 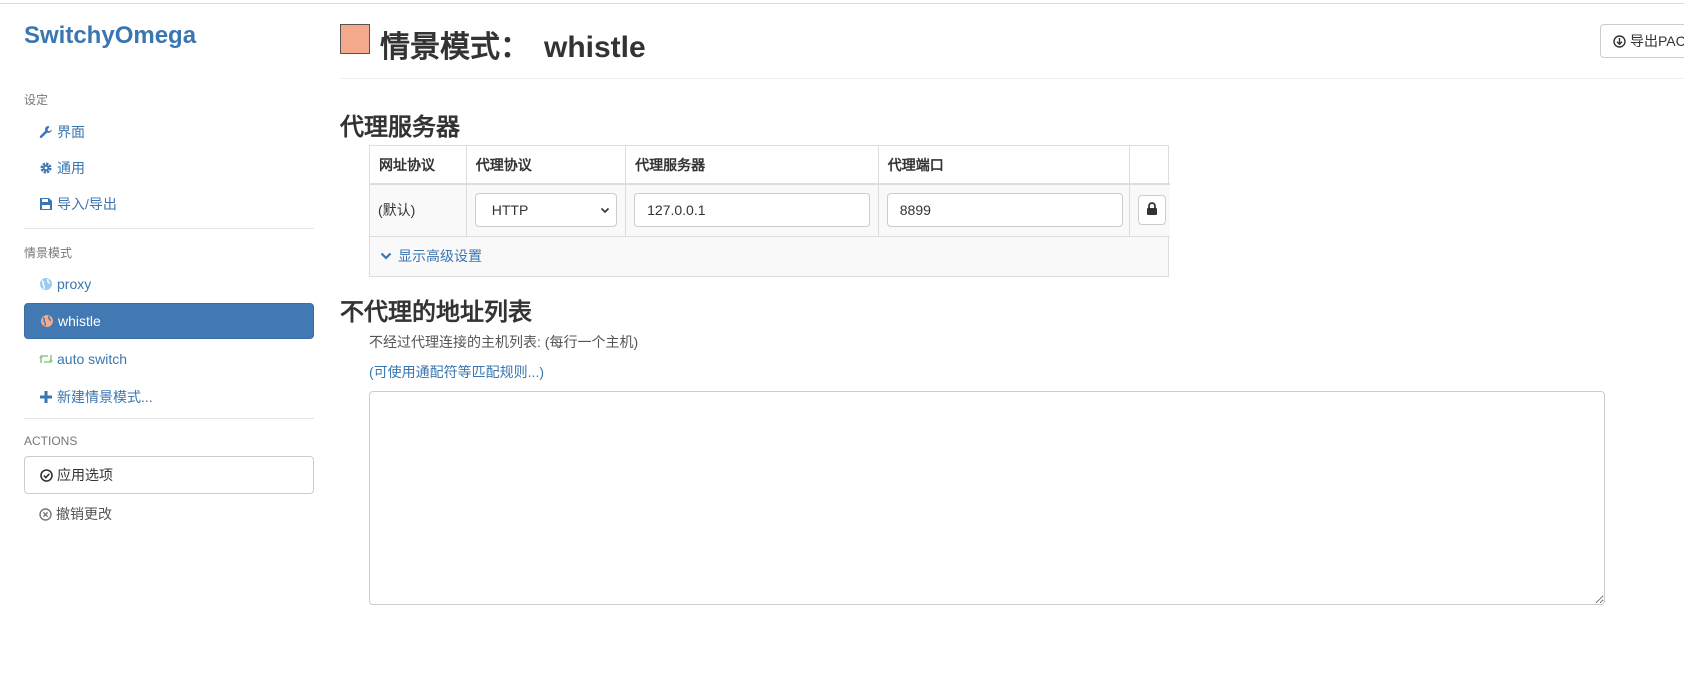 I want to click on page-title-prefix: 情景模式：, so click(x=455, y=47).